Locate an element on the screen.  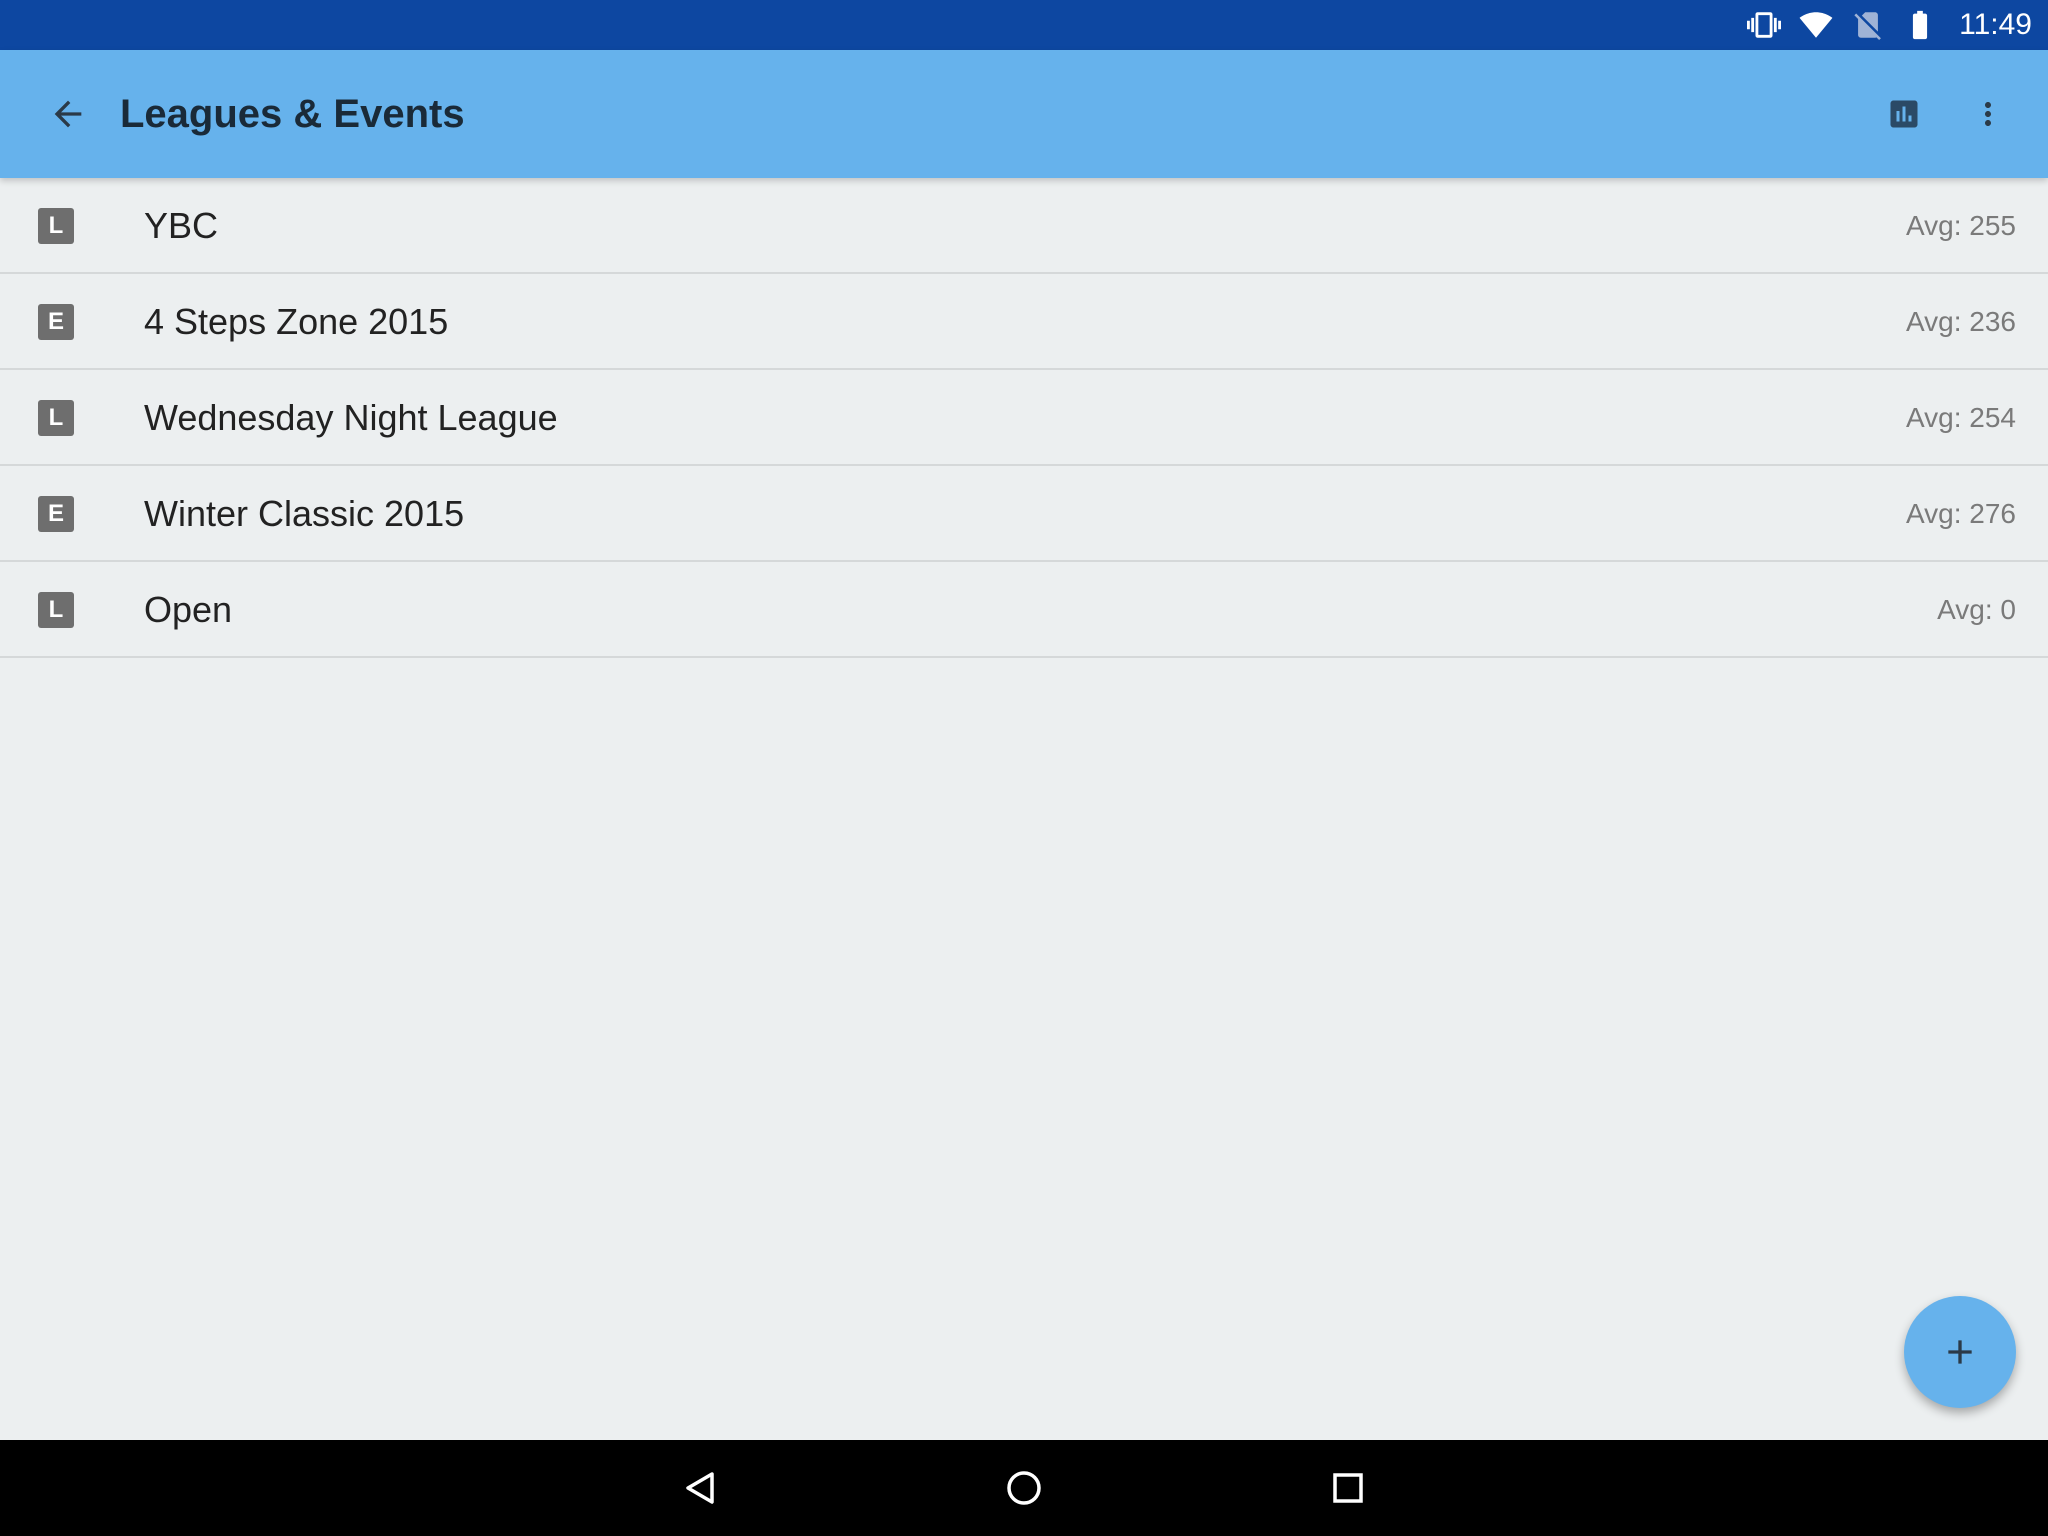
add-button is located at coordinates (1960, 1352).